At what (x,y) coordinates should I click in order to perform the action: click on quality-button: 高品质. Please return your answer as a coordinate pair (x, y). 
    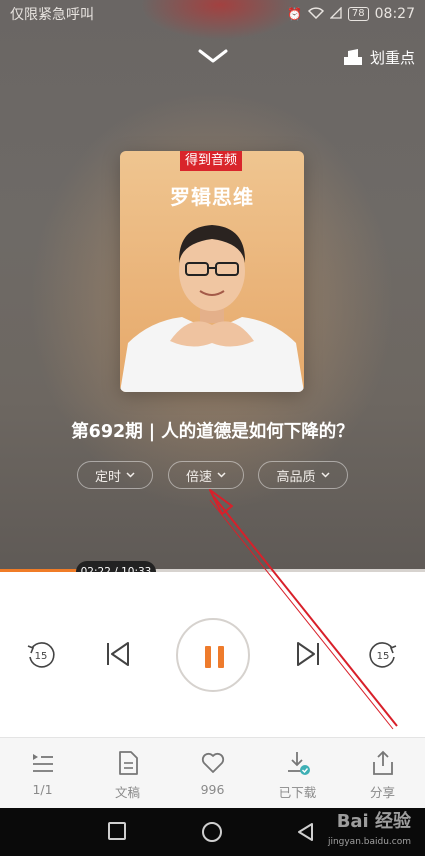
    Looking at the image, I should click on (303, 475).